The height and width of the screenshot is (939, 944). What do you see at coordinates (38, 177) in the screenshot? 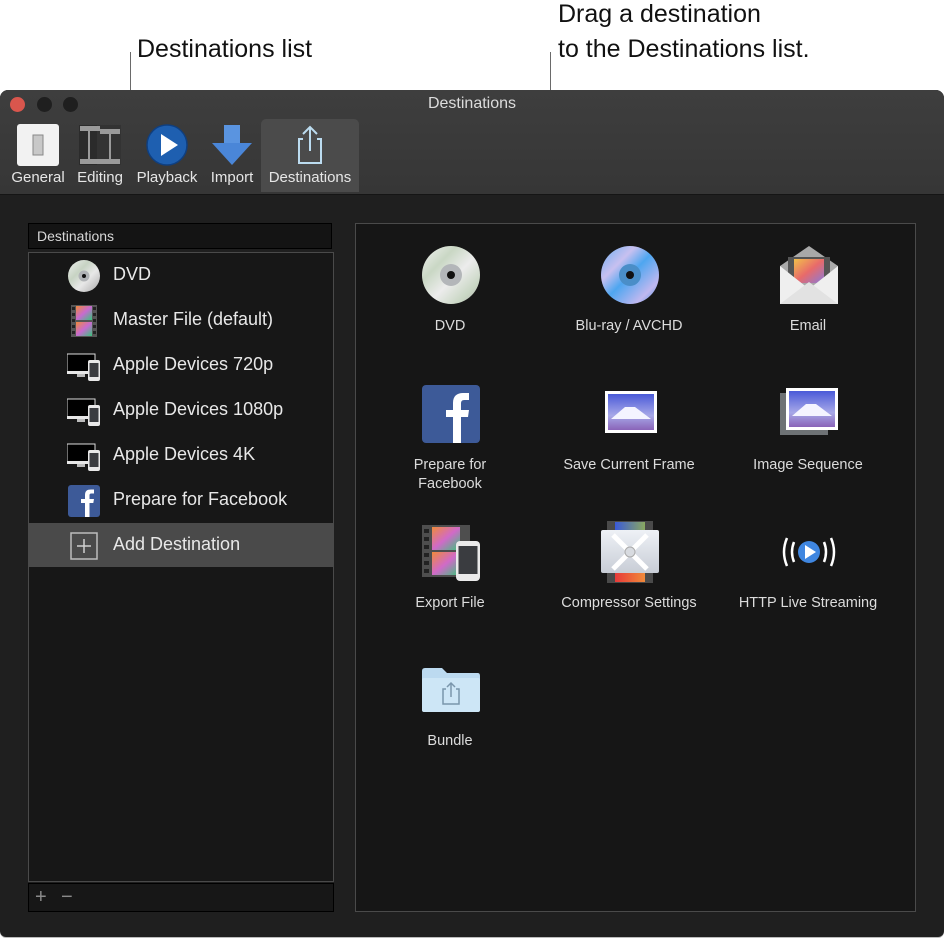
I see `tab-general-label: General` at bounding box center [38, 177].